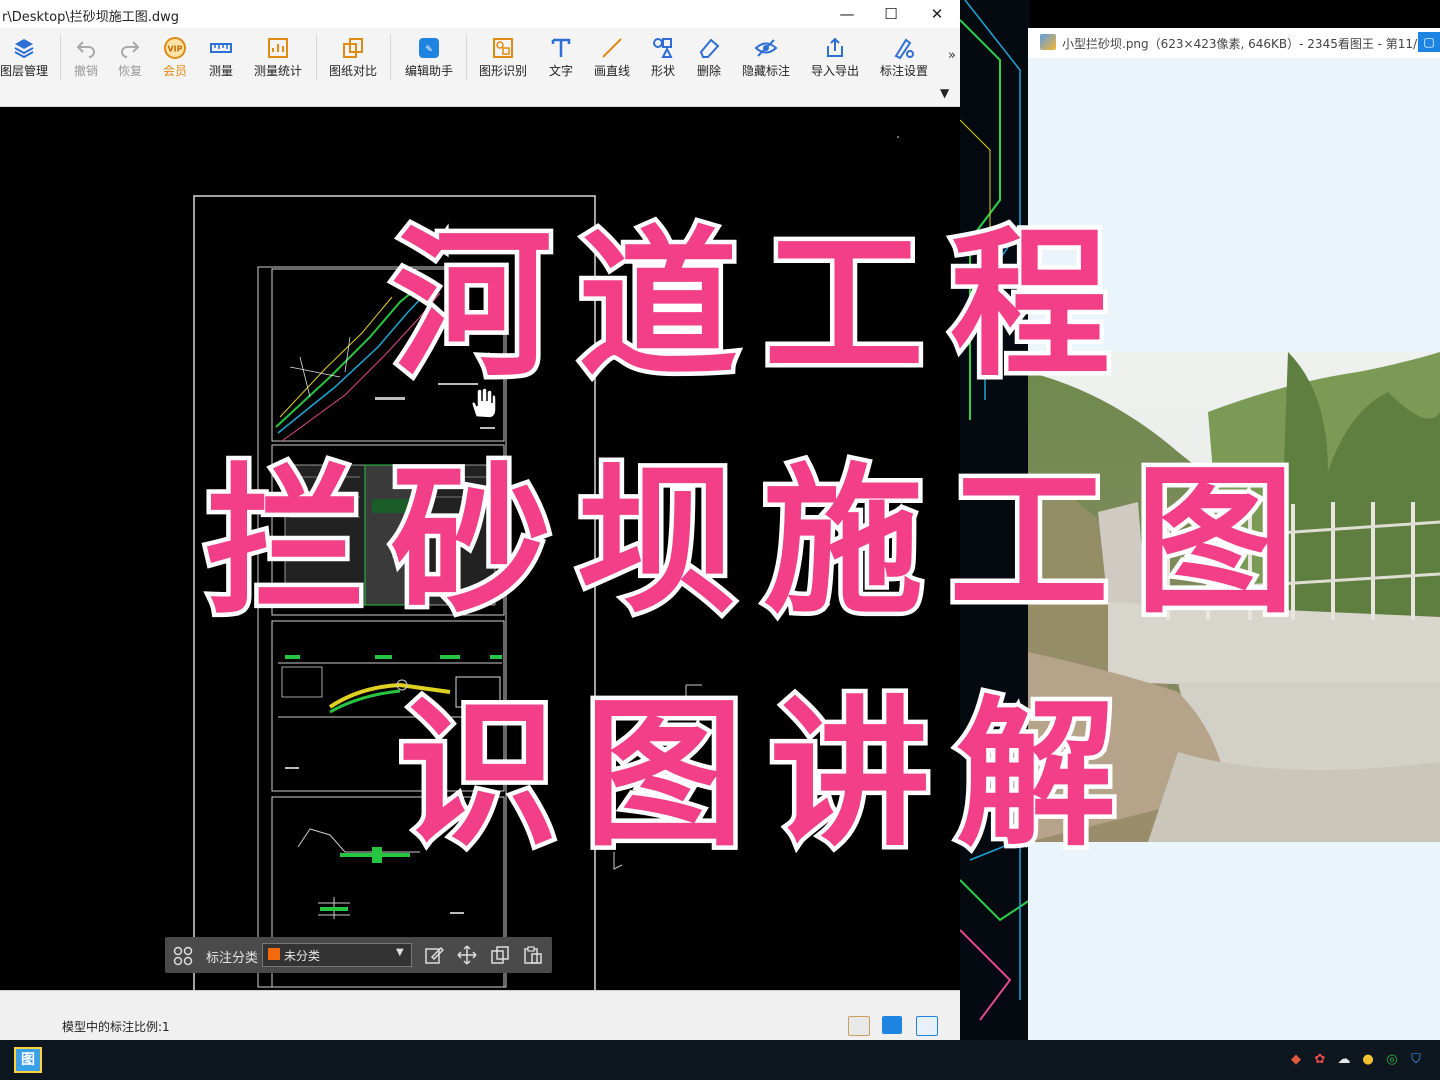 This screenshot has width=1440, height=1080. What do you see at coordinates (24, 61) in the screenshot?
I see `toolbar-layers-button: 图层管理` at bounding box center [24, 61].